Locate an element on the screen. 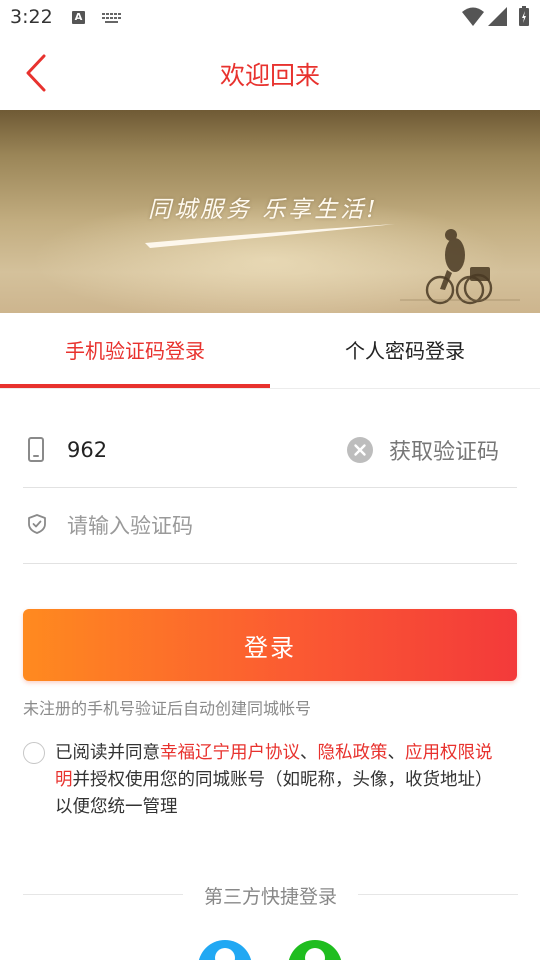 This screenshot has width=540, height=960. qq-login-button is located at coordinates (225, 950).